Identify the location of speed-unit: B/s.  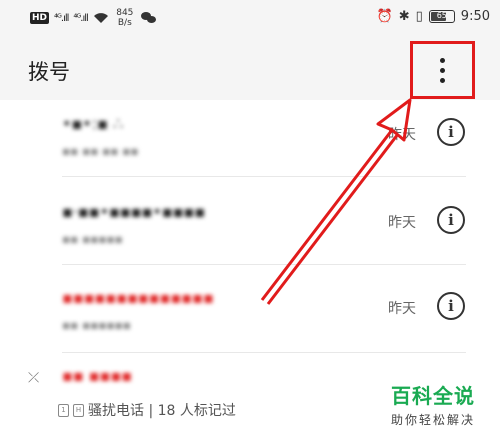
(124, 23).